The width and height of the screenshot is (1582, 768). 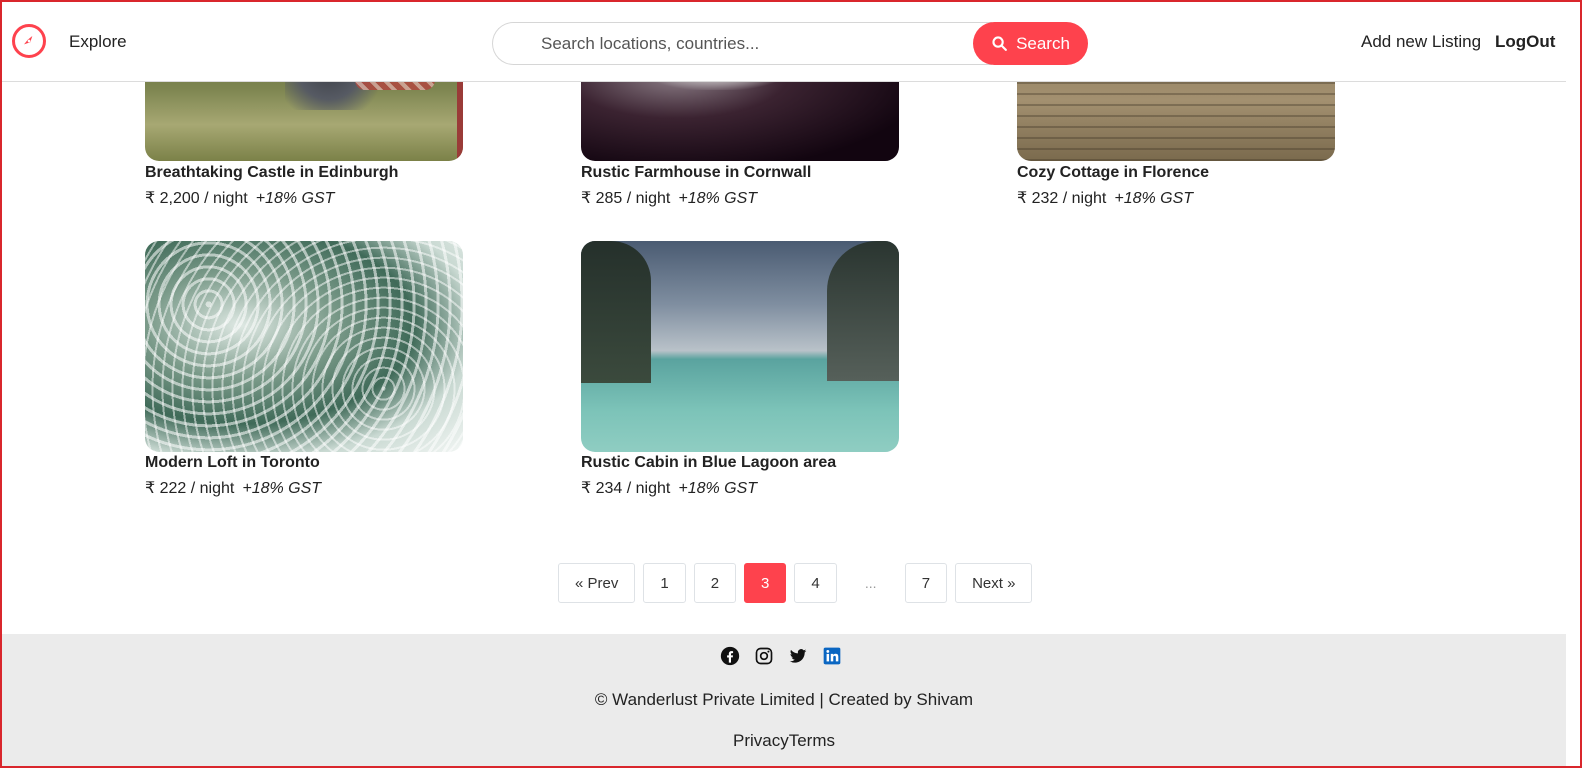 I want to click on facebook-icon, so click(x=730, y=656).